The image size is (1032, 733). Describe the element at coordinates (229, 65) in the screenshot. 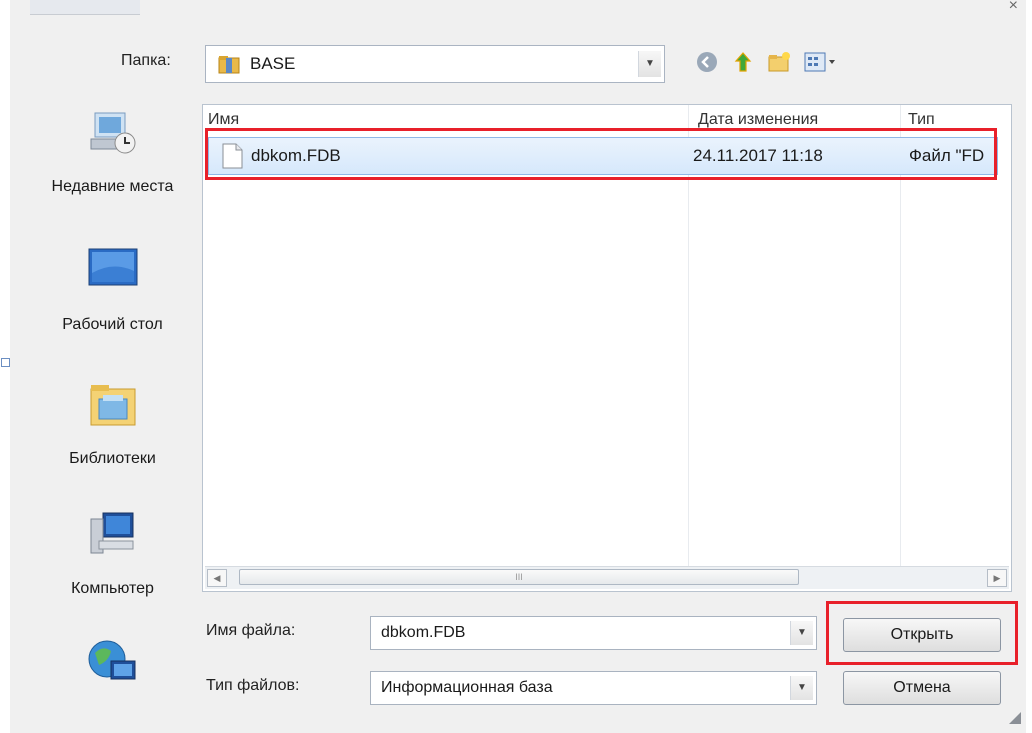

I see `folder-icon` at that location.